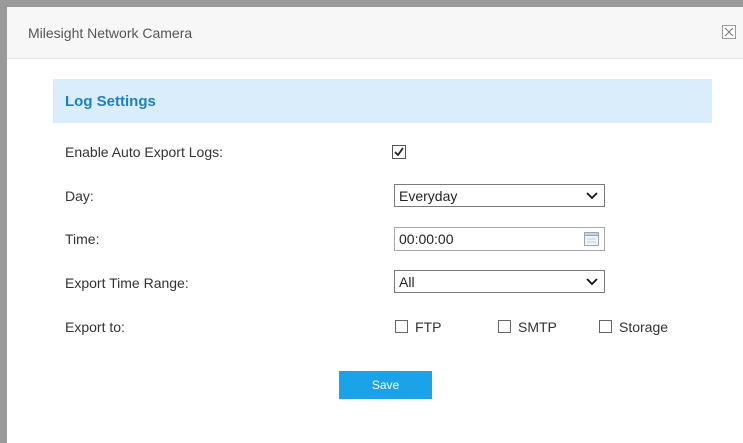  What do you see at coordinates (504, 326) in the screenshot?
I see `smtp-checkbox` at bounding box center [504, 326].